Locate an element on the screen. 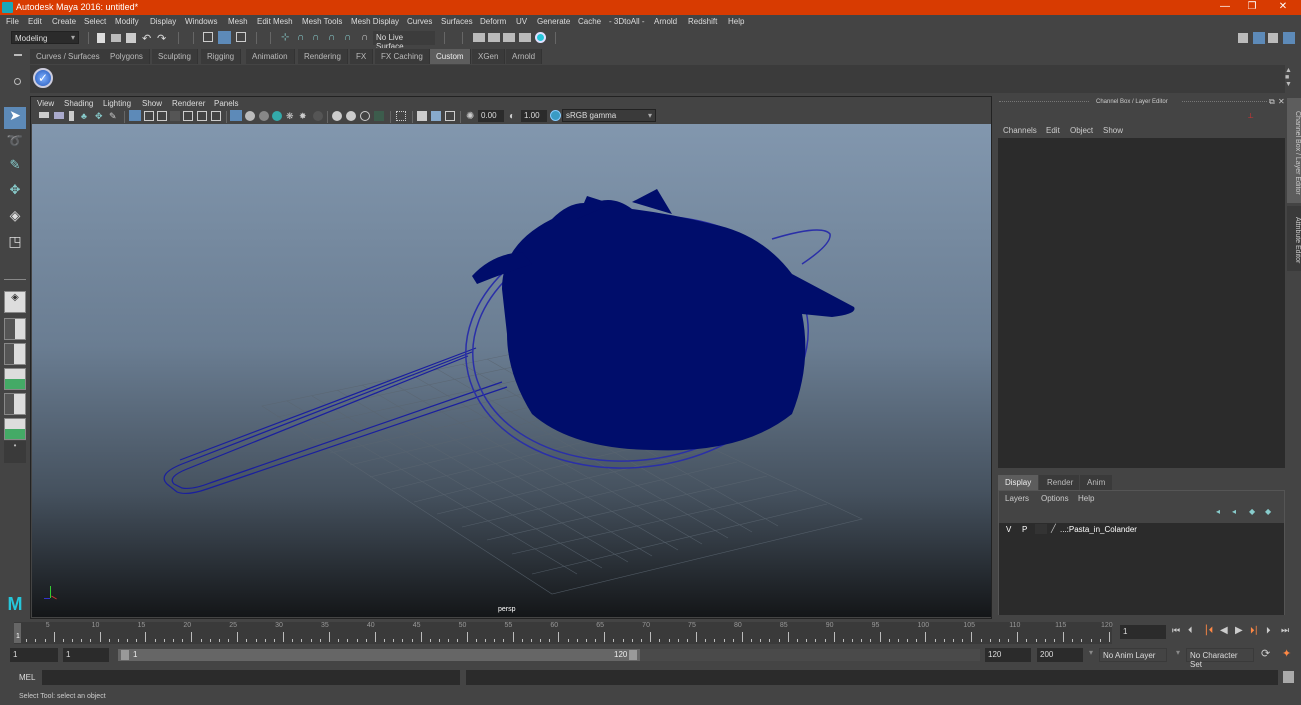 The width and height of the screenshot is (1301, 705). persp-graph-hypershade-layout-icon is located at coordinates (15, 429).